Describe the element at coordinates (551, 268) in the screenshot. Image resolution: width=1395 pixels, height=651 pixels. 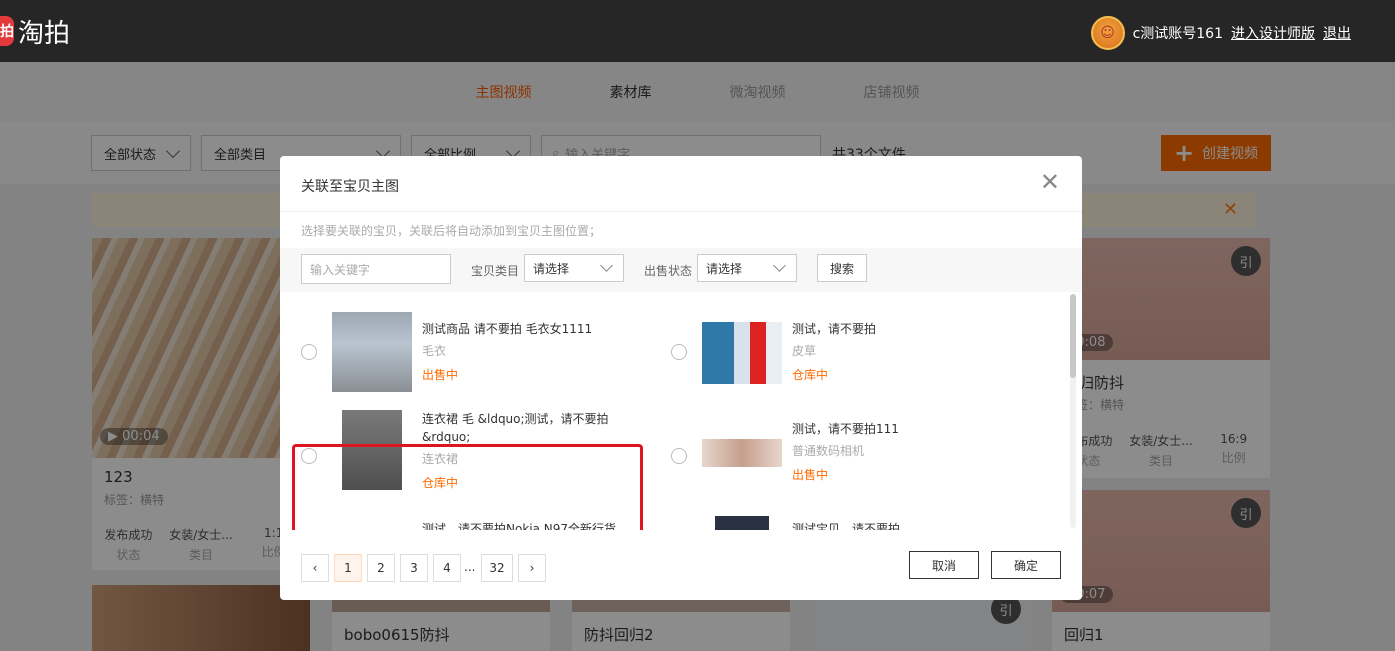
I see `item-category-value: 请选择` at that location.